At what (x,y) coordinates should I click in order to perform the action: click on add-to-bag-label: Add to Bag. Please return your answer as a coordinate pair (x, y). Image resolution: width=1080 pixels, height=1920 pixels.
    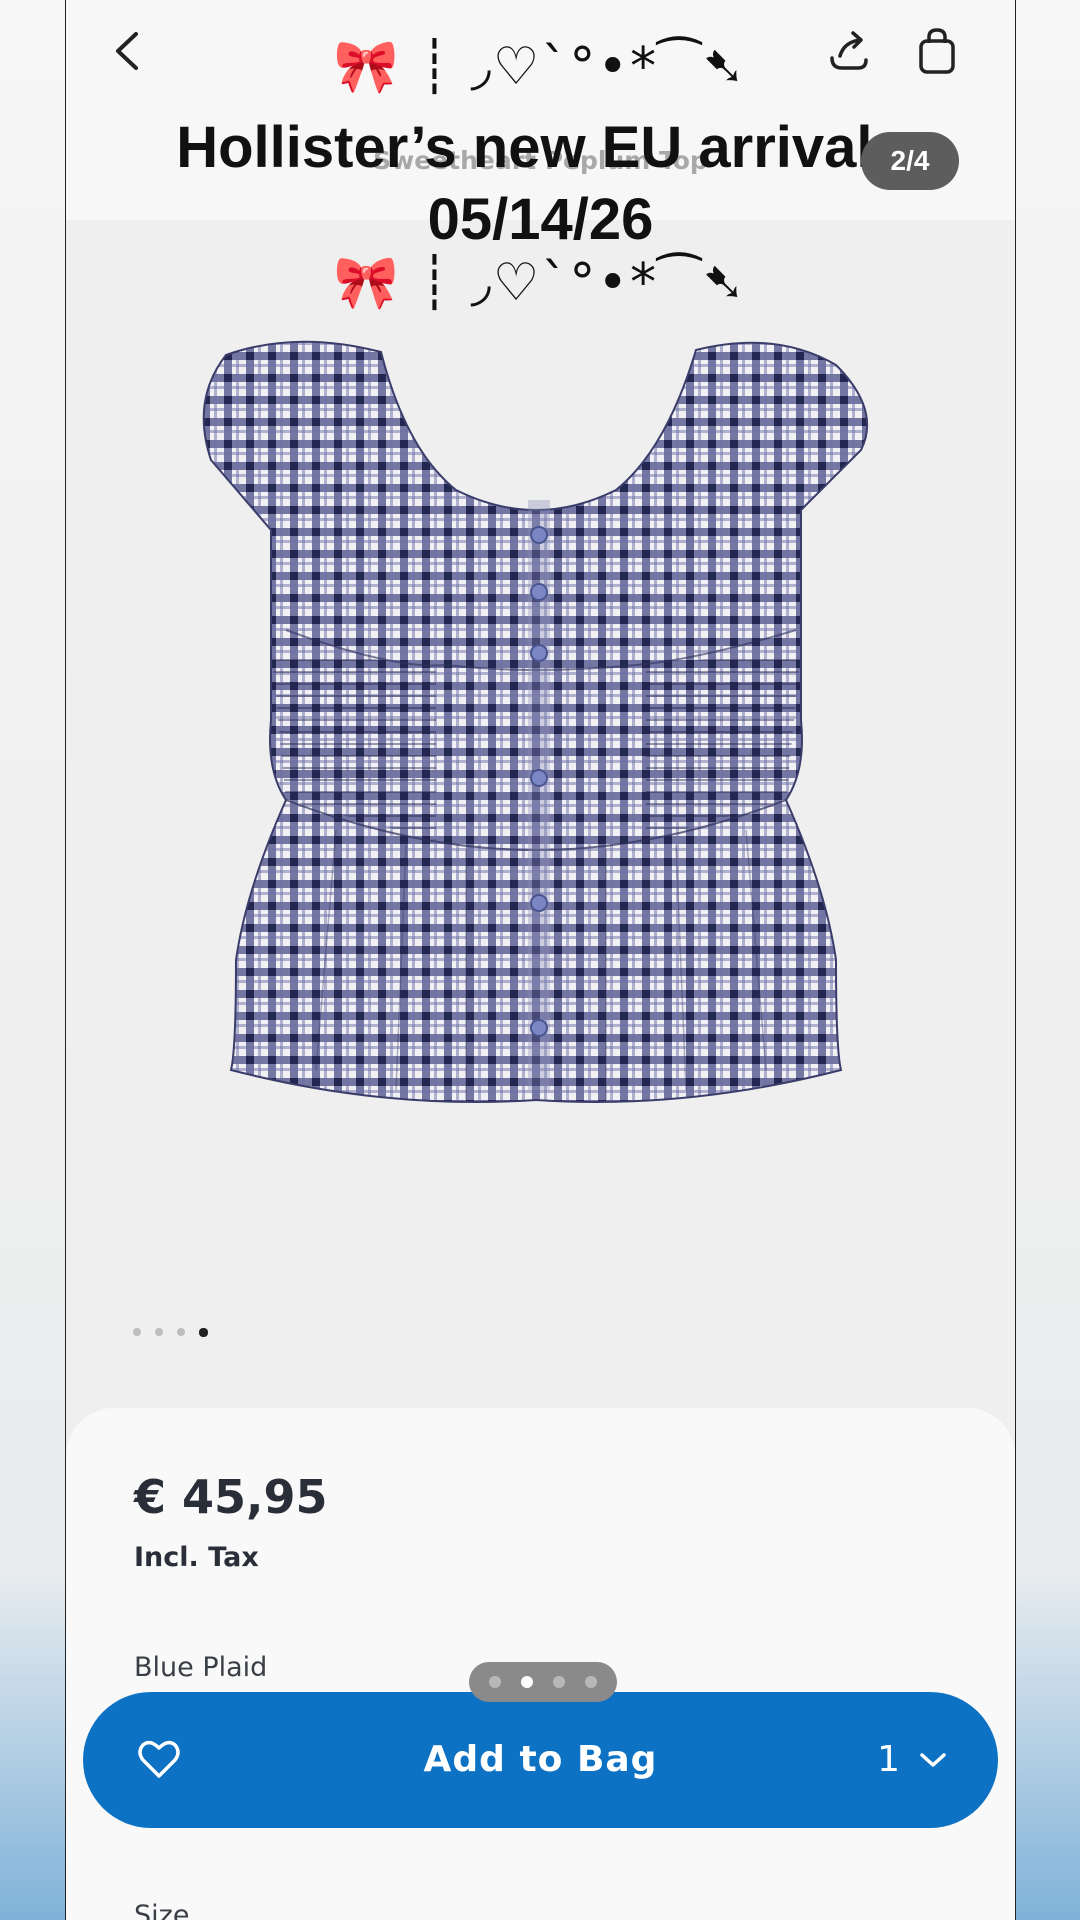
    Looking at the image, I should click on (540, 1759).